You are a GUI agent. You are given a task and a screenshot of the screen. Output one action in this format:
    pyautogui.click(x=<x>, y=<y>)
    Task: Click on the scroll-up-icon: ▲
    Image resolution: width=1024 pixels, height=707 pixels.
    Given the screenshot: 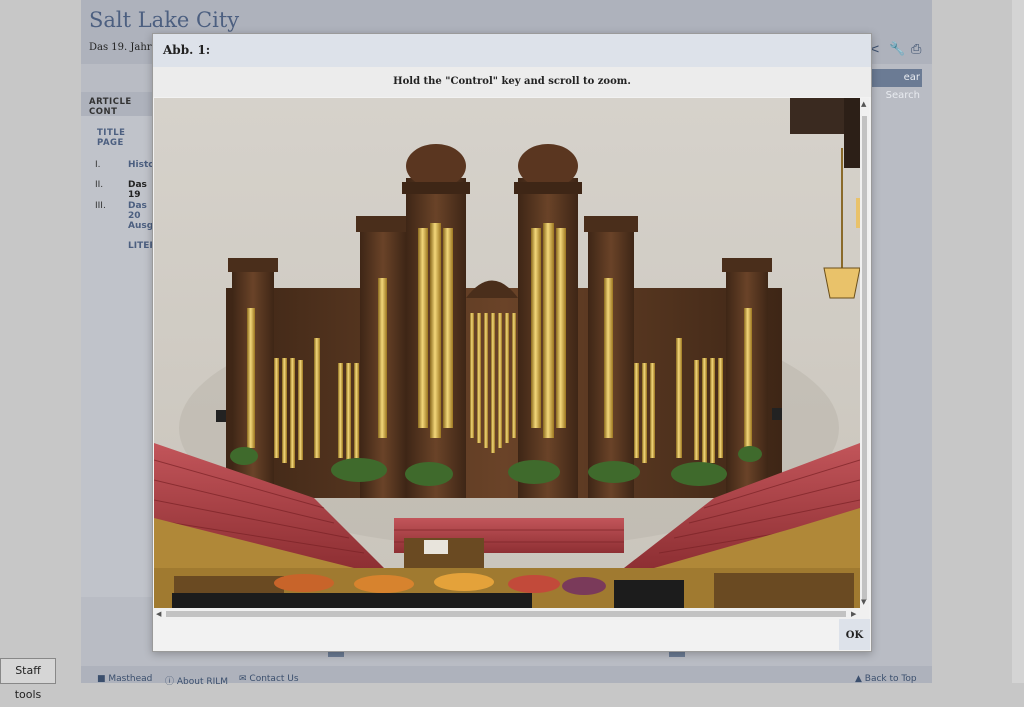 What is the action you would take?
    pyautogui.click(x=863, y=104)
    